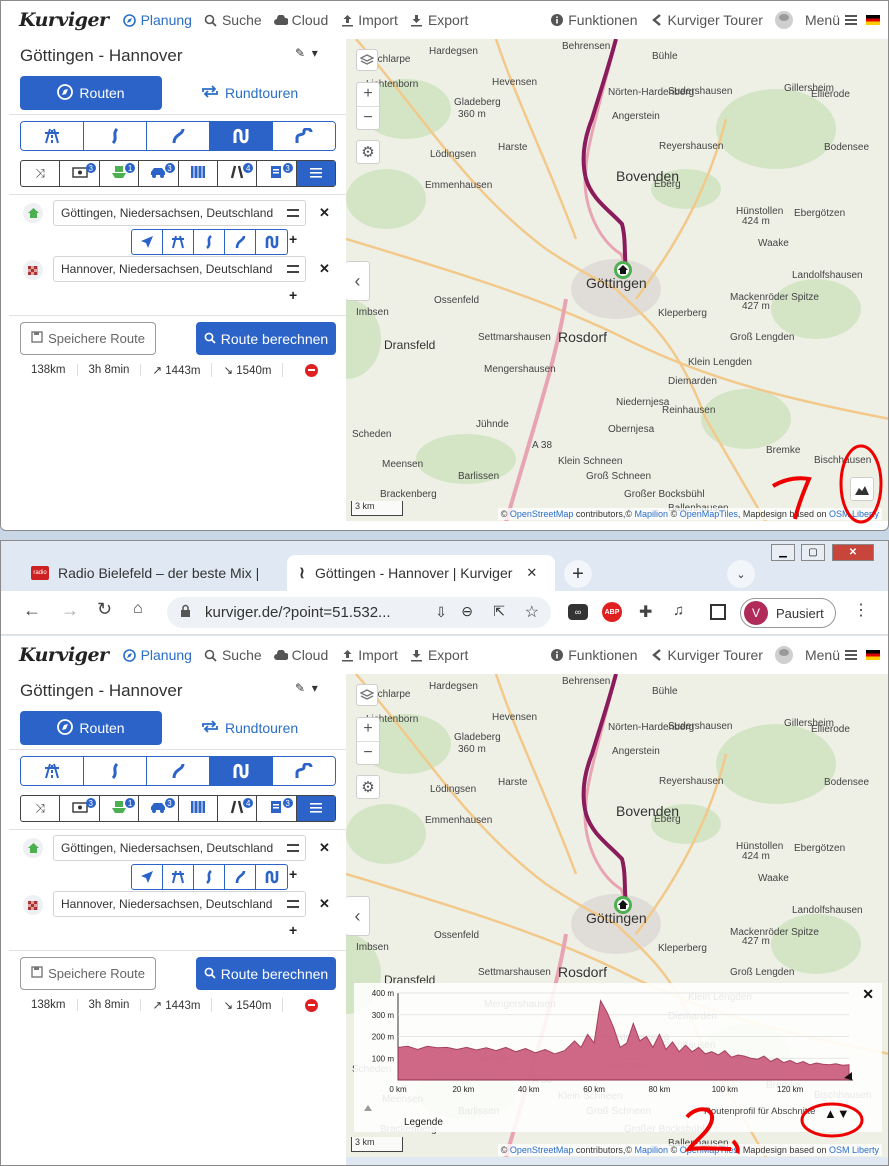 The height and width of the screenshot is (1166, 889). What do you see at coordinates (616, 283) in the screenshot?
I see `map-place-label: Göttingen` at bounding box center [616, 283].